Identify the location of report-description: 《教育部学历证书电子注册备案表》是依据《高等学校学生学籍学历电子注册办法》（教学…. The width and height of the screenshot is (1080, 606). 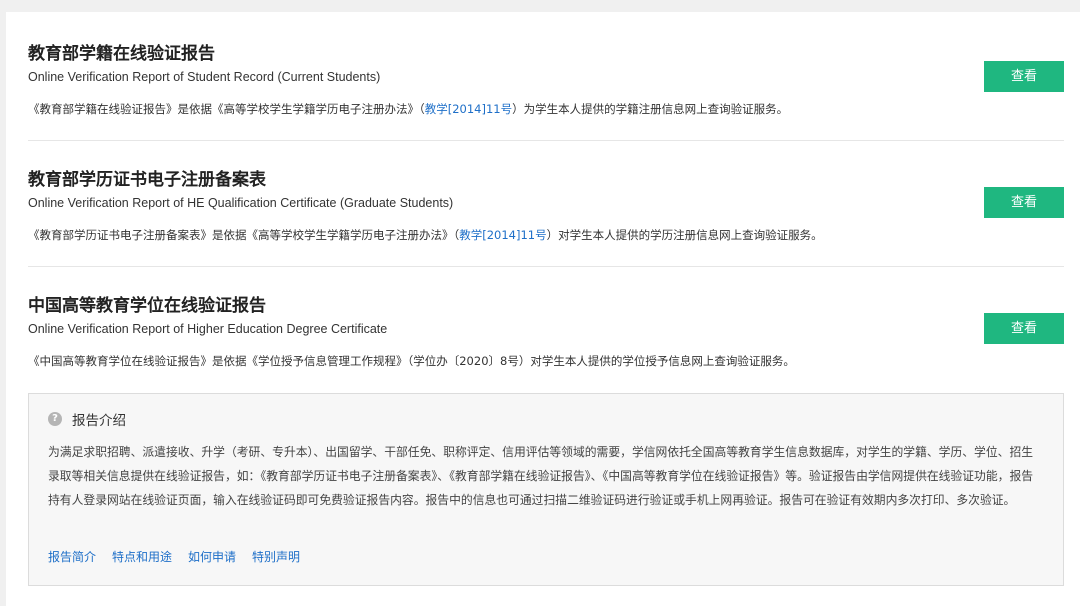
(425, 235).